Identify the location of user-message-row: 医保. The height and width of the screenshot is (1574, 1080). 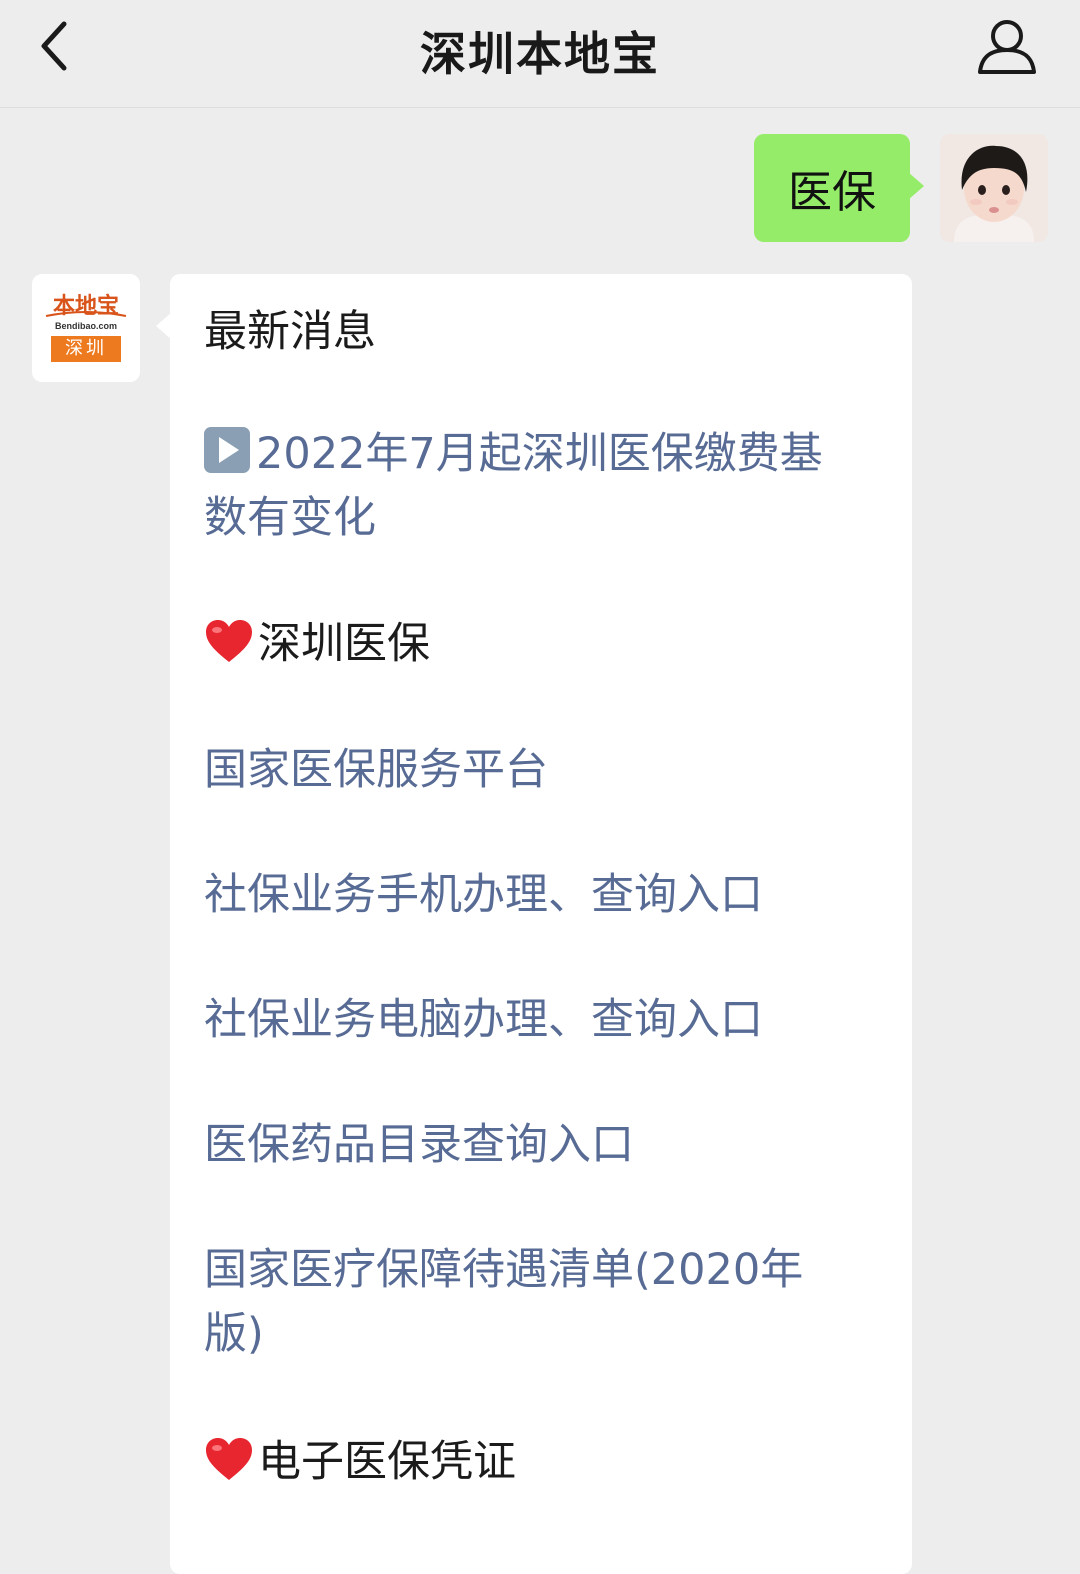
(888, 188).